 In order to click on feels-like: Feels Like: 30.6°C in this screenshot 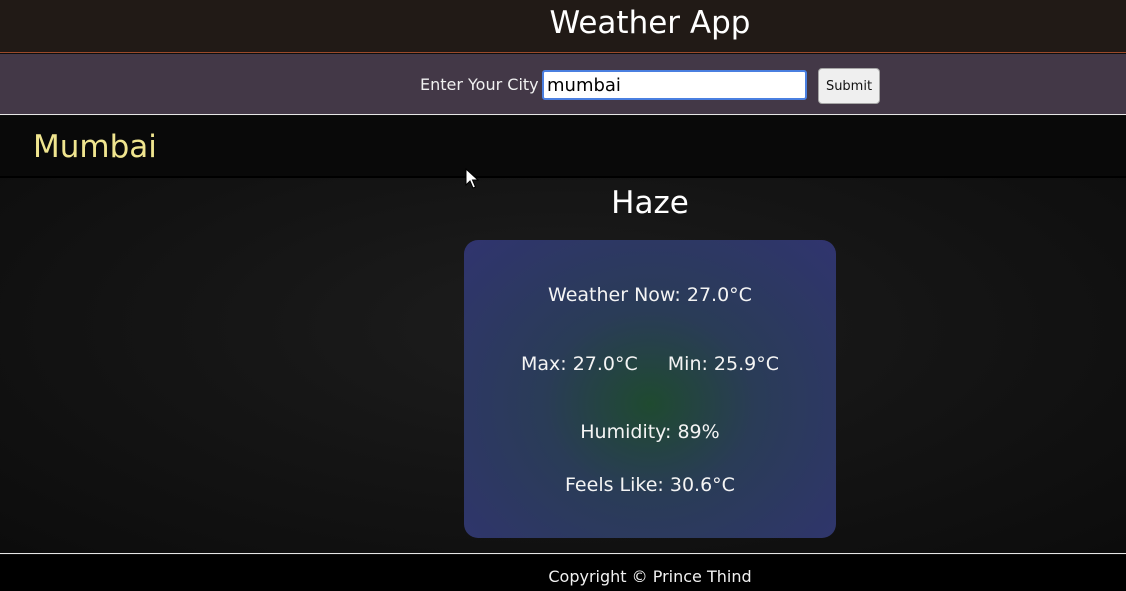, I will do `click(650, 485)`.